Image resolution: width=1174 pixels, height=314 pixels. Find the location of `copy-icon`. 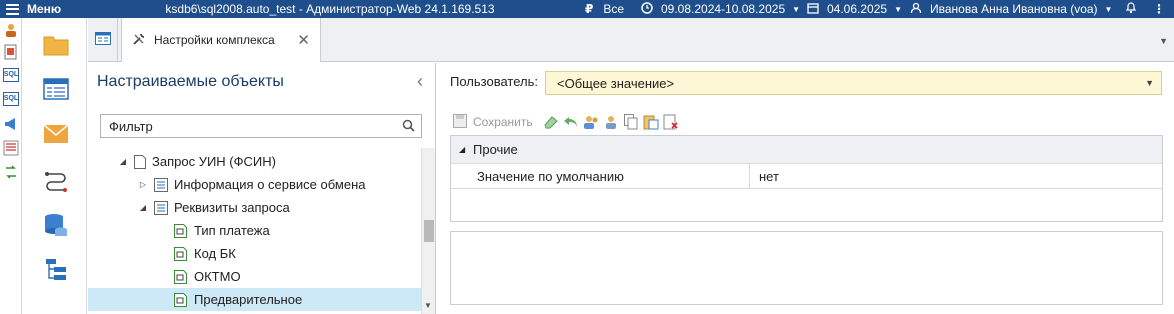

copy-icon is located at coordinates (631, 122).